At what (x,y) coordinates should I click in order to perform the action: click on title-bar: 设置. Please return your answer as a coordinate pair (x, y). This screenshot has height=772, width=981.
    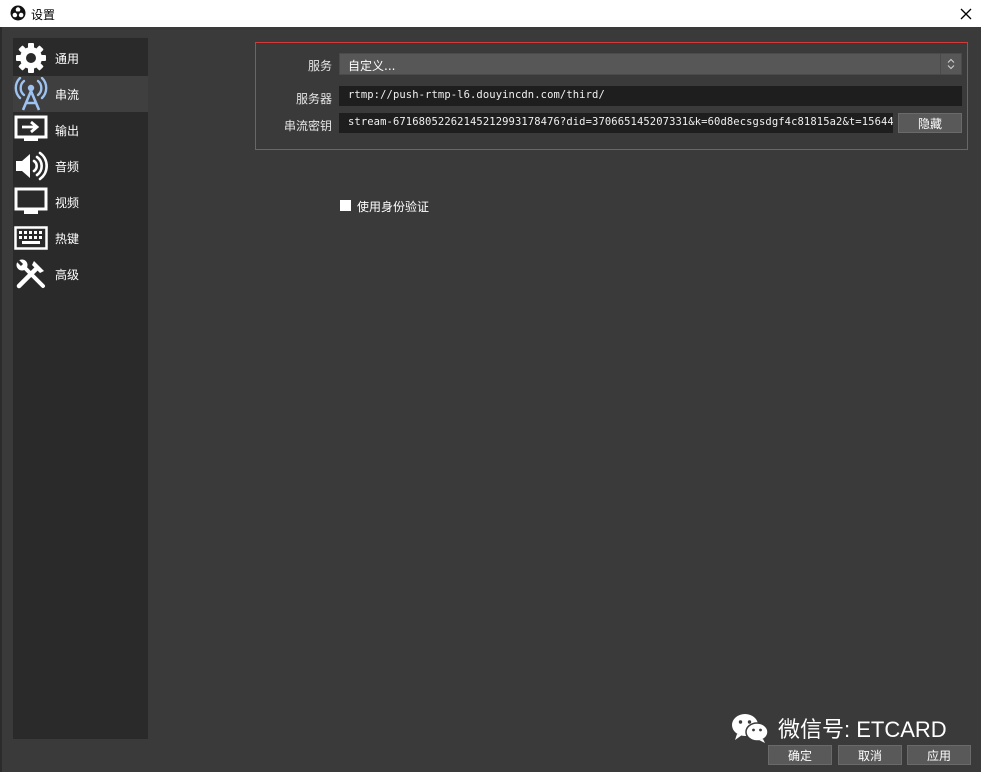
    Looking at the image, I should click on (490, 13).